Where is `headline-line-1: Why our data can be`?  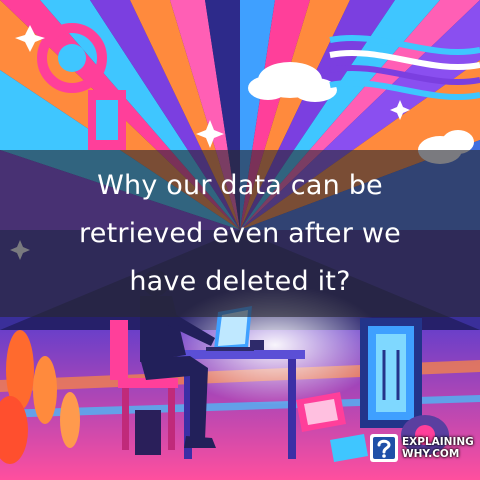
headline-line-1: Why our data can be is located at coordinates (240, 185).